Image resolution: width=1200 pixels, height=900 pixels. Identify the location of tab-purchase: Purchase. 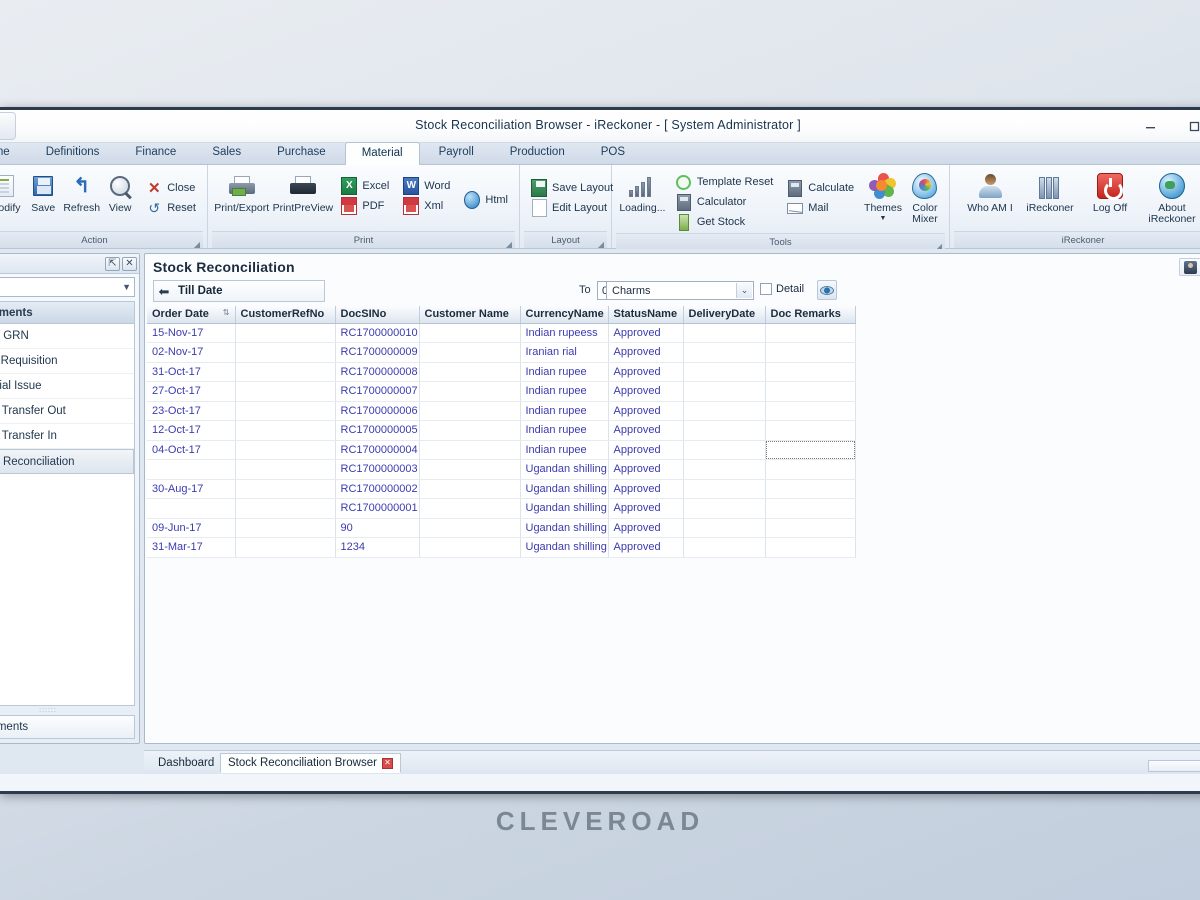
(301, 152).